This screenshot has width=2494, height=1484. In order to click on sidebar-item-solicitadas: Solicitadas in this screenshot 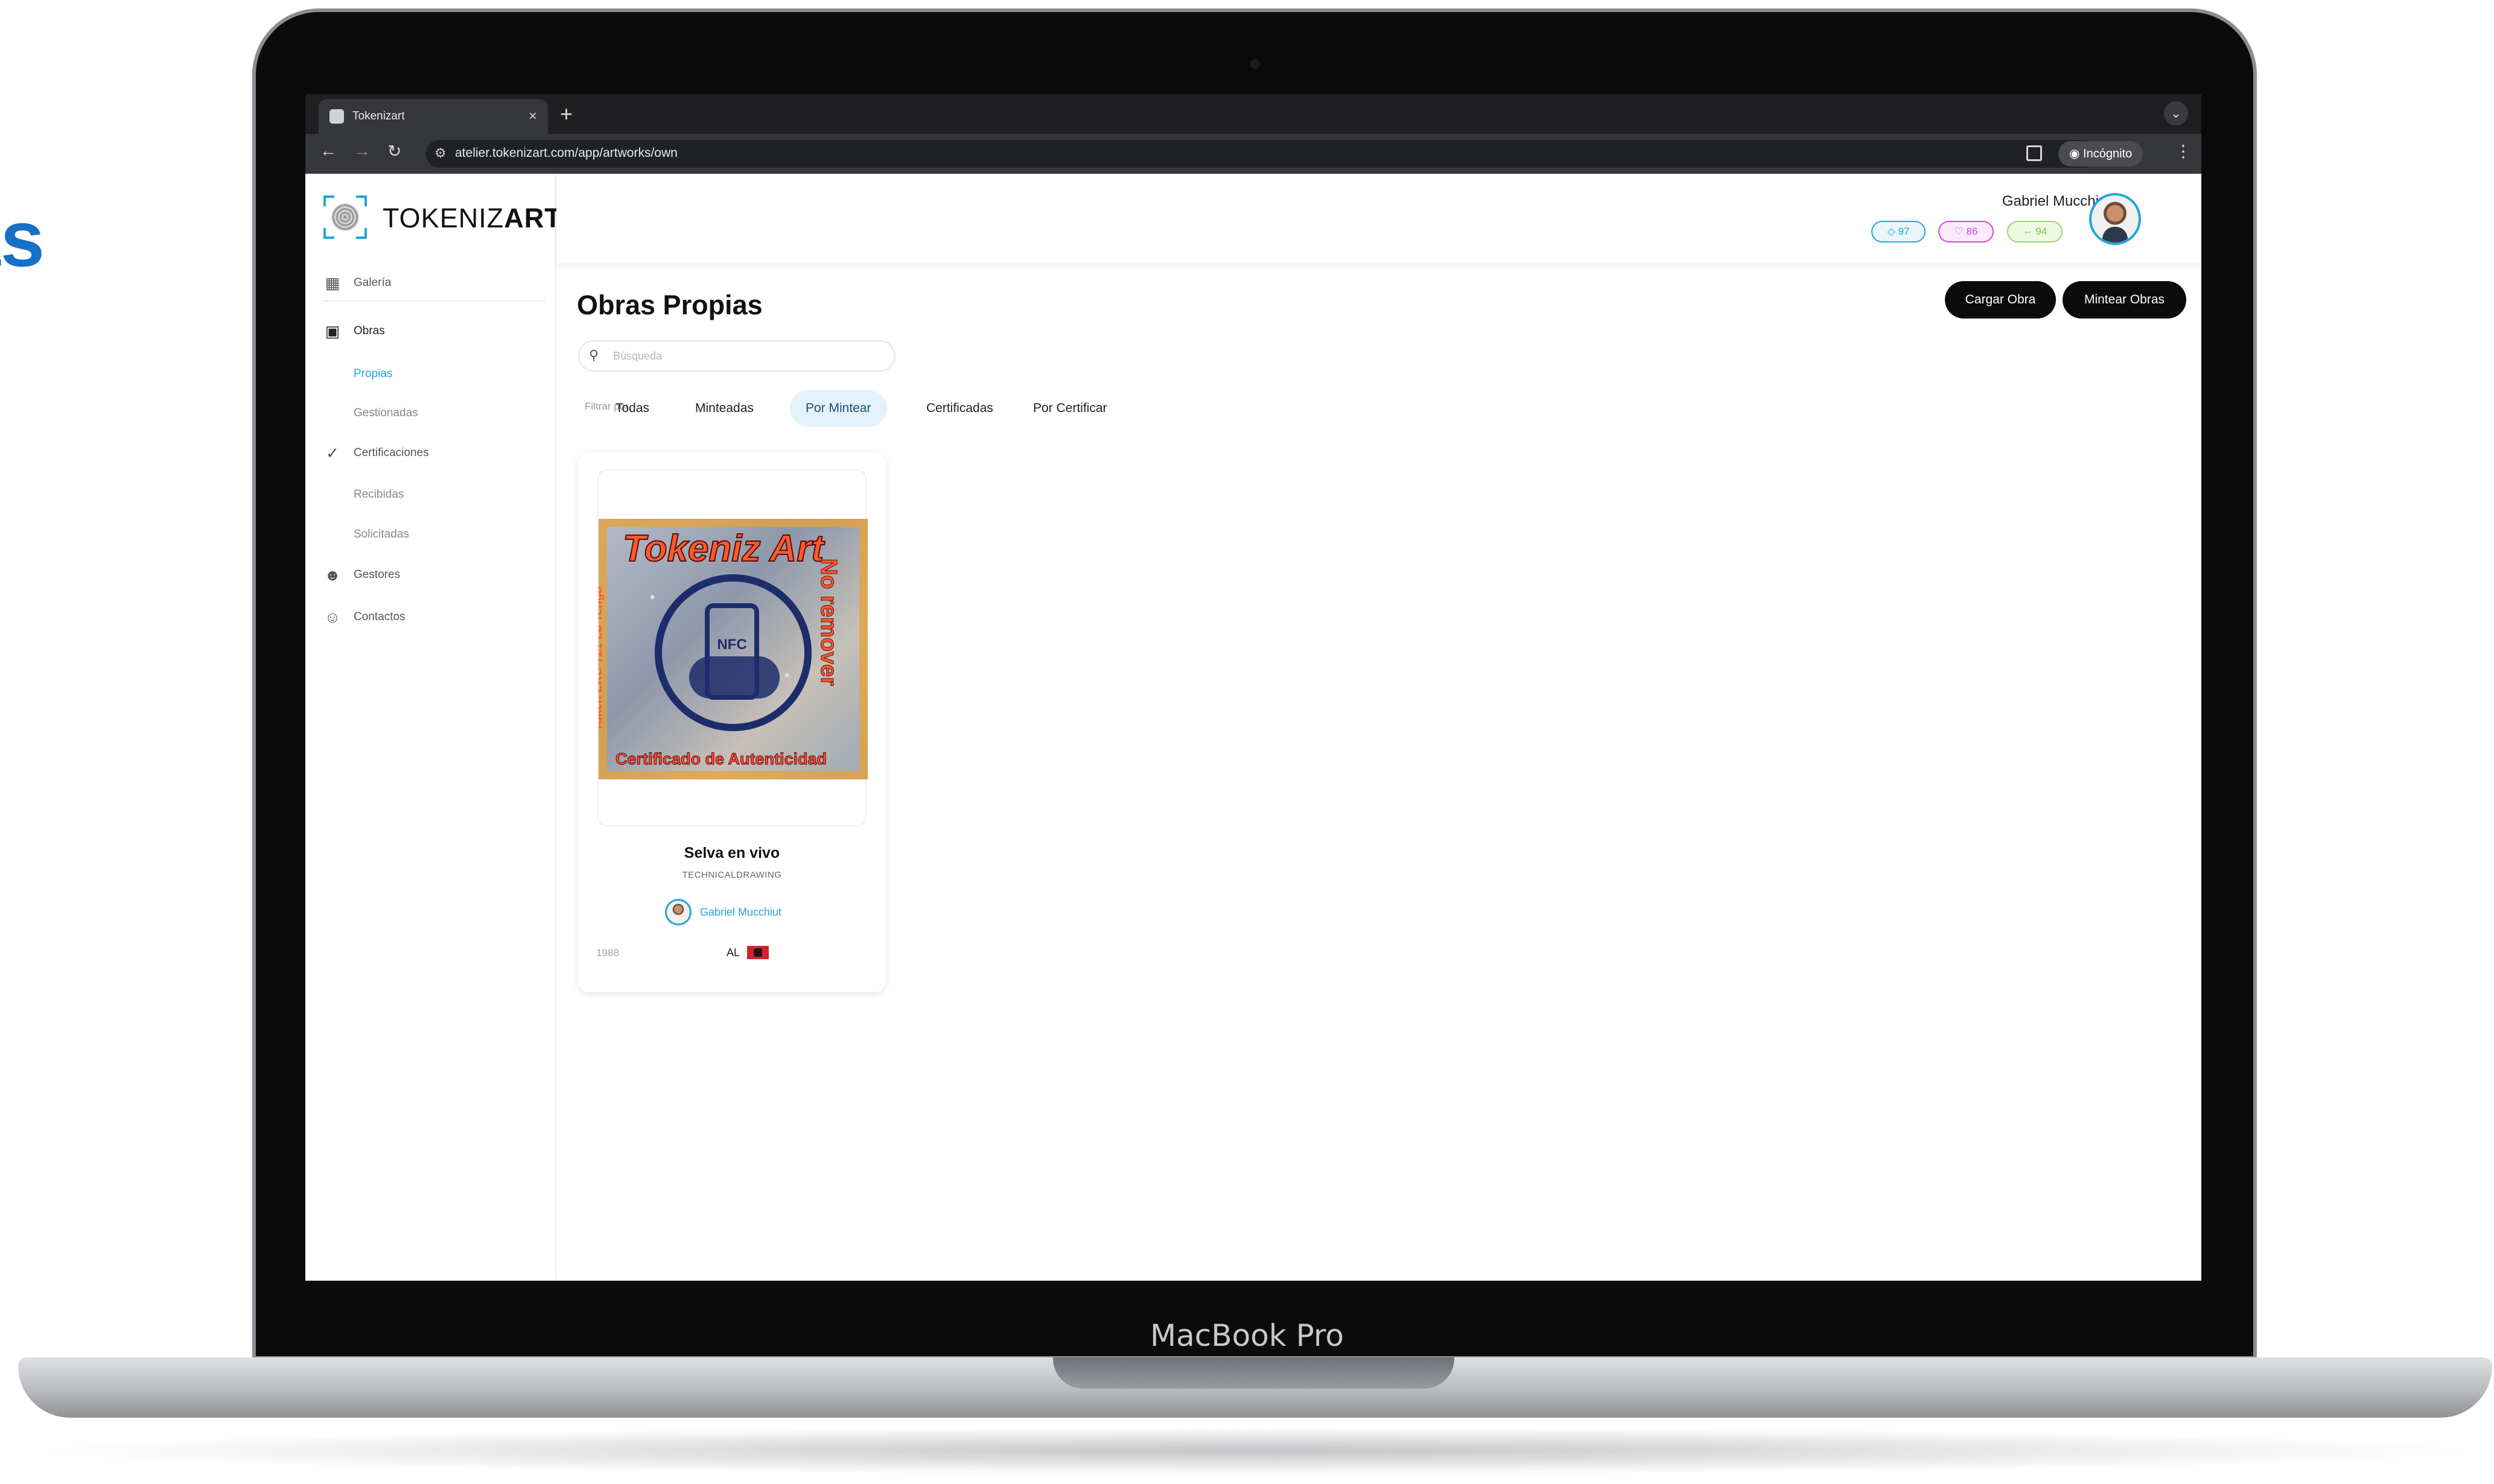, I will do `click(381, 534)`.